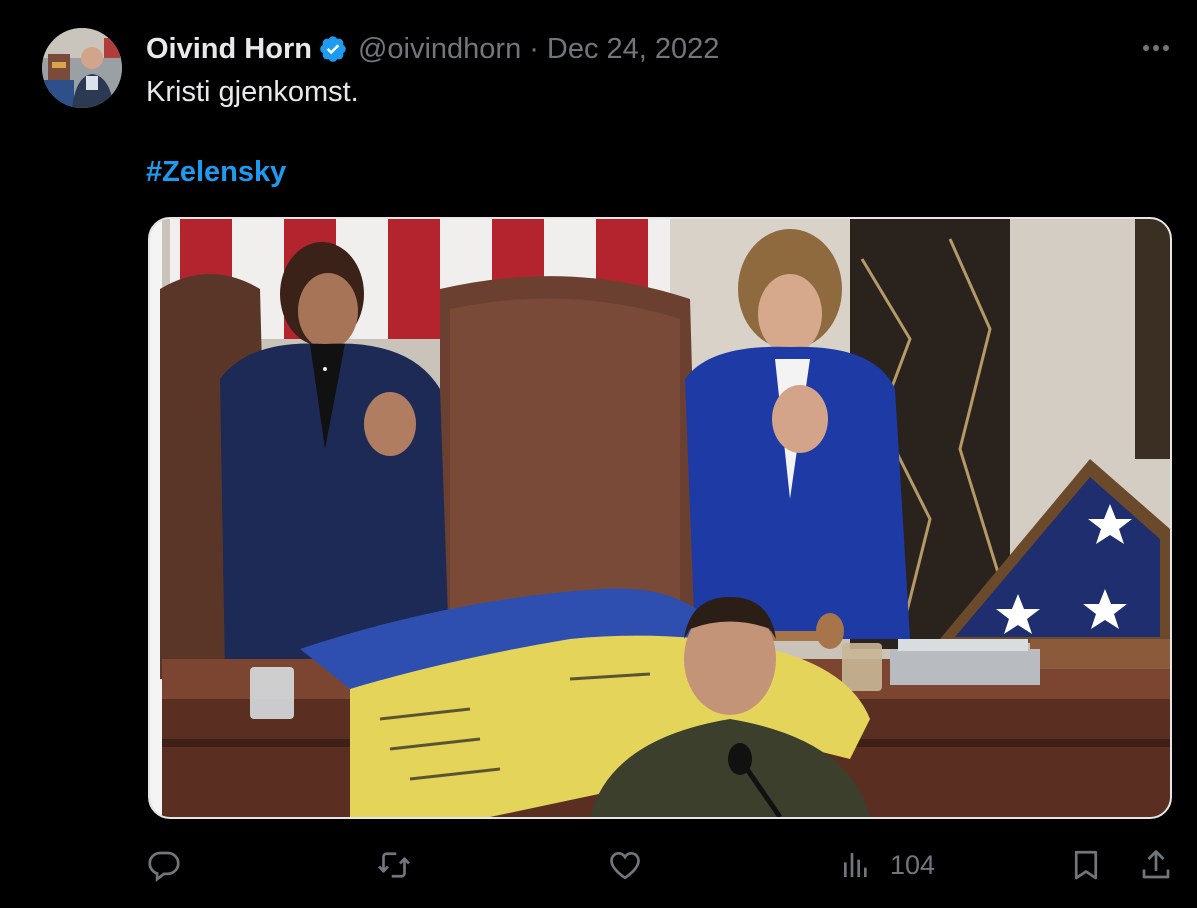 The image size is (1197, 908). I want to click on views-chart-icon, so click(855, 865).